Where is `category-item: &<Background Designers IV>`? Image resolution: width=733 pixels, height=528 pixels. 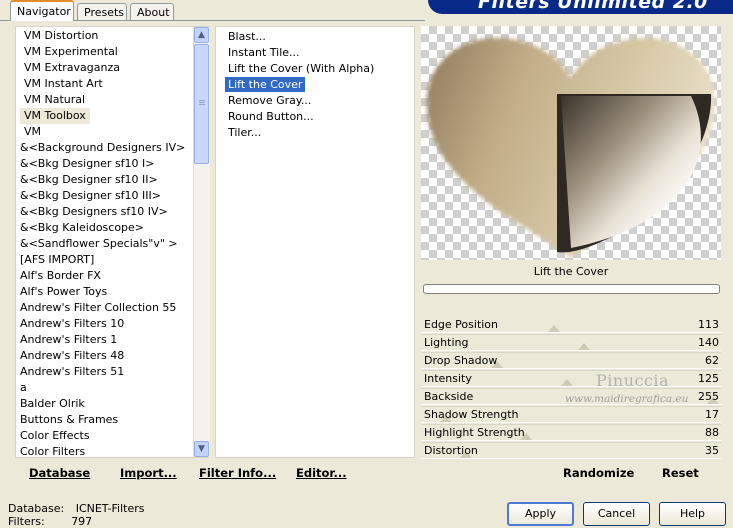
category-item: &<Background Designers IV> is located at coordinates (102, 148).